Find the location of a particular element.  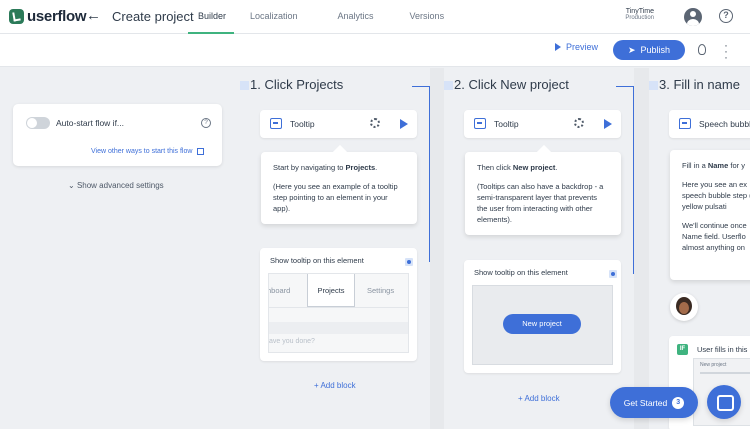

advanced-settings-toggle: ⌄ Show advanced settings is located at coordinates (116, 185).